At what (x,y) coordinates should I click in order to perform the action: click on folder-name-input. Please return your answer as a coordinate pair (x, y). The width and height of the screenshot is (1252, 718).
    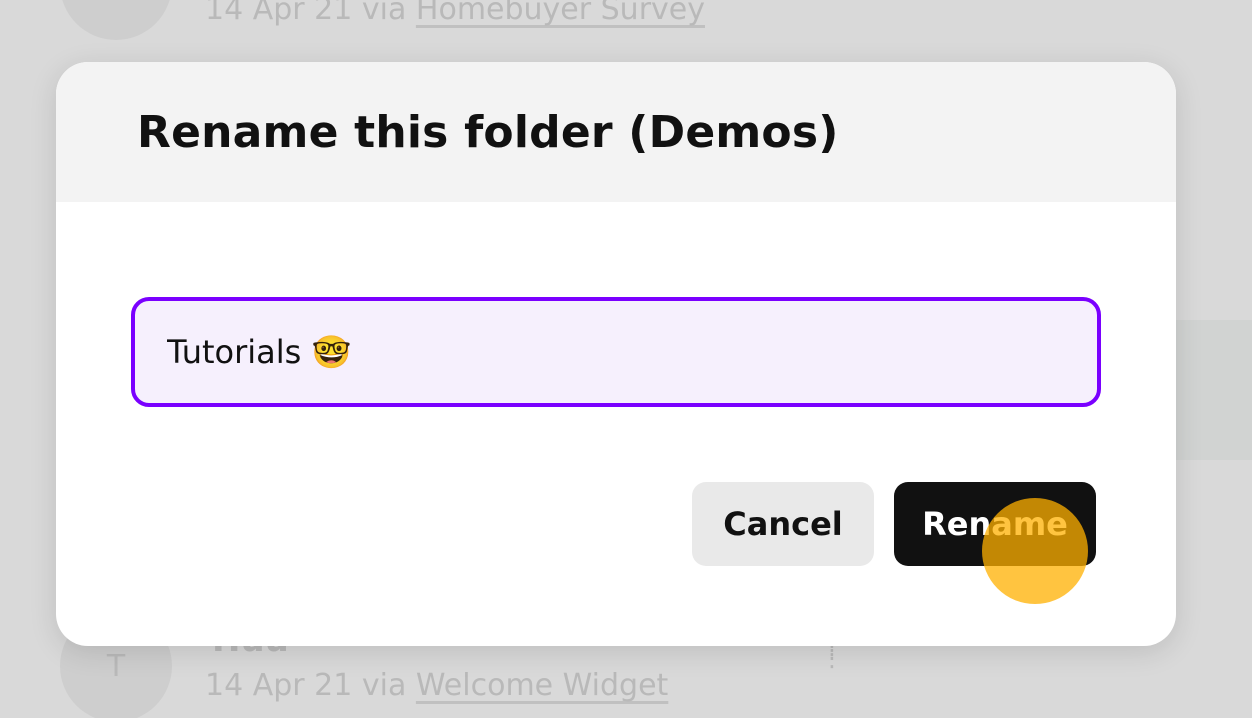
    Looking at the image, I should click on (632, 352).